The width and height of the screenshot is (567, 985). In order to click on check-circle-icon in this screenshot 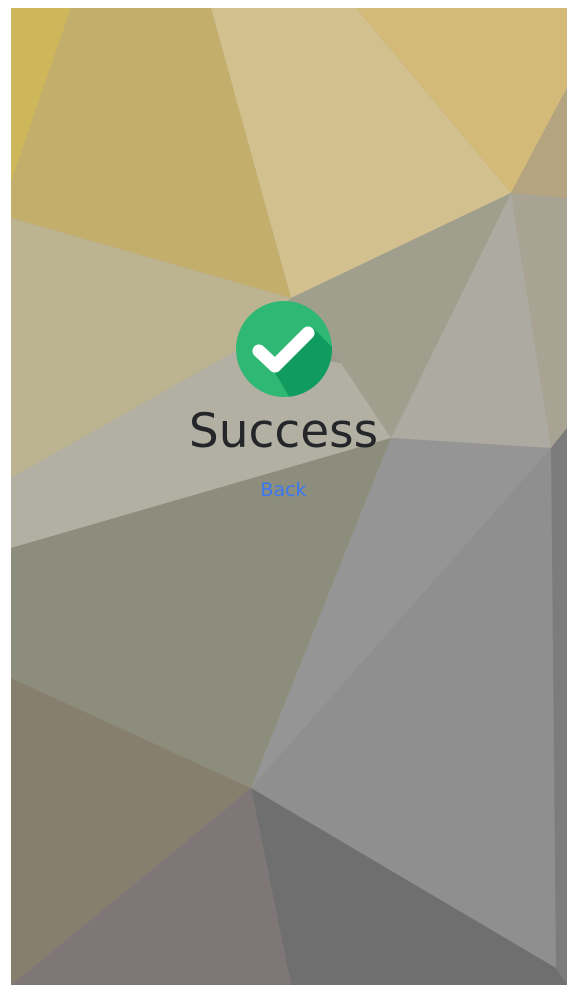, I will do `click(283, 349)`.